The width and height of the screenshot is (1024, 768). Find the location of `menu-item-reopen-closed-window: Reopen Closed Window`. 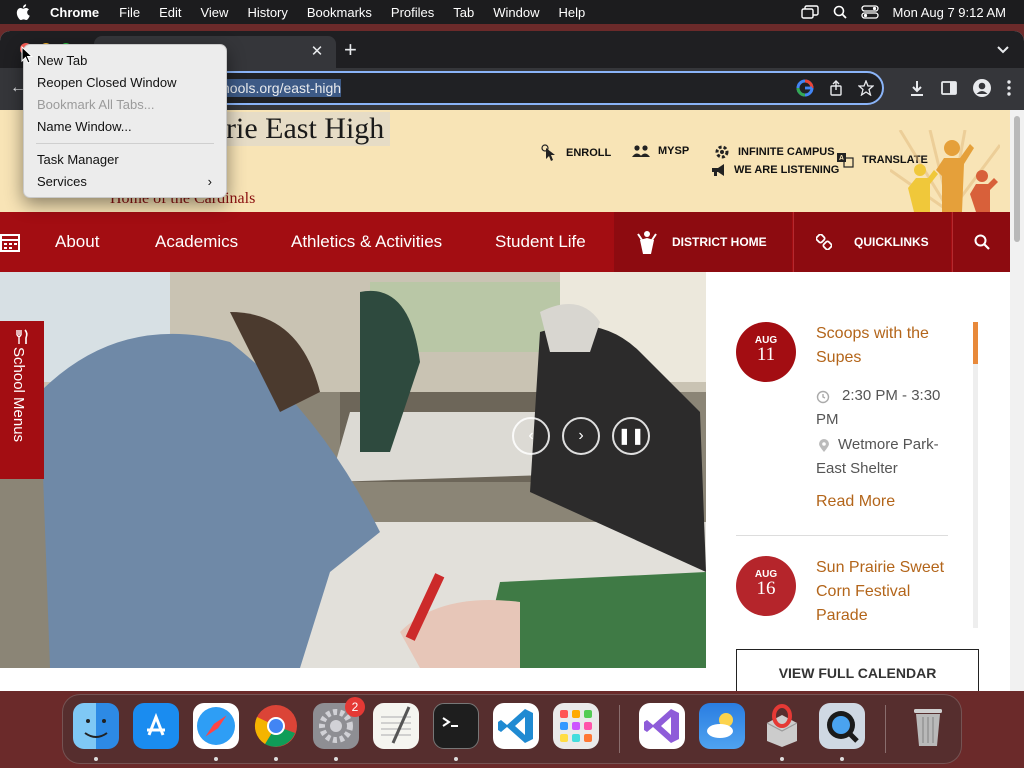

menu-item-reopen-closed-window: Reopen Closed Window is located at coordinates (125, 83).